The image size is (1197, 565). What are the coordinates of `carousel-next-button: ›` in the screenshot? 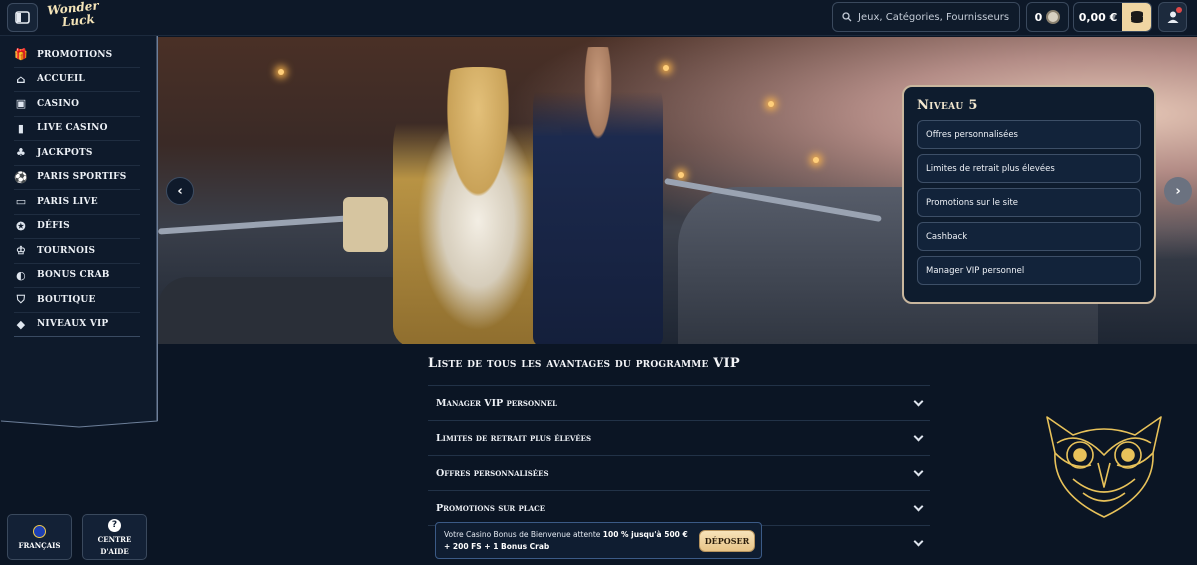 It's located at (1178, 191).